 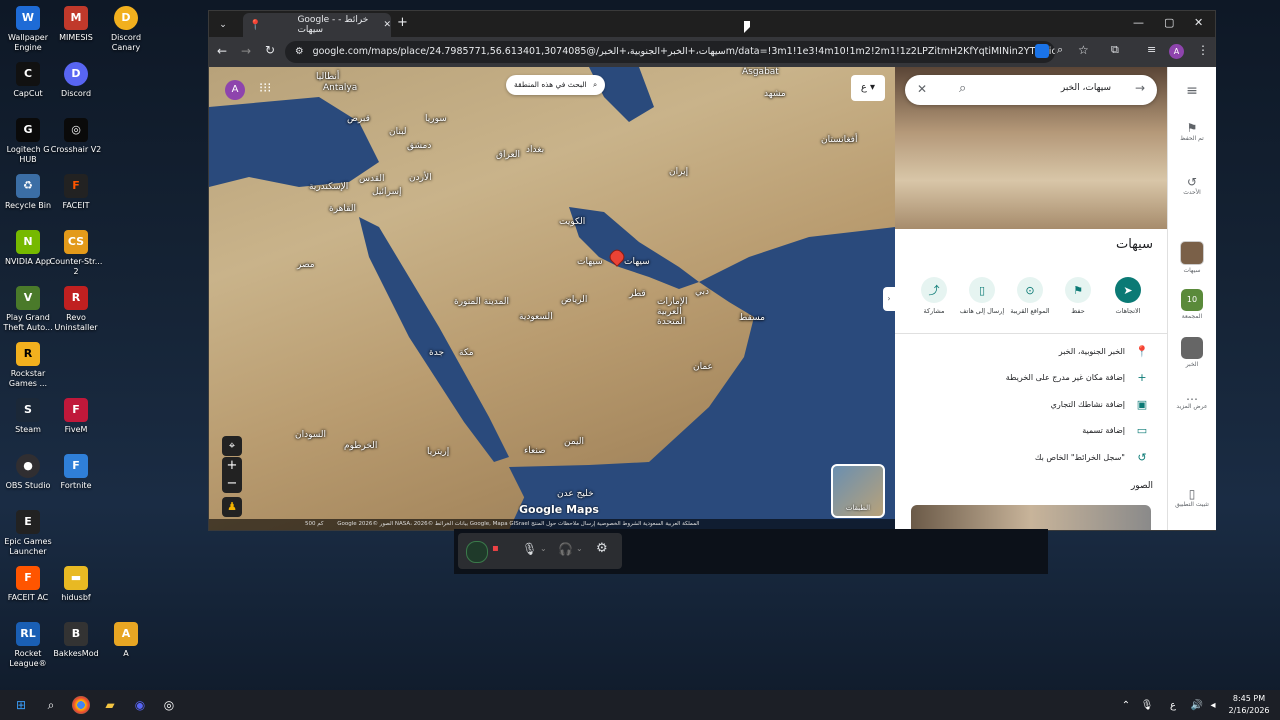 What do you see at coordinates (1060, 50) in the screenshot?
I see `zoom-icon: ⌕` at bounding box center [1060, 50].